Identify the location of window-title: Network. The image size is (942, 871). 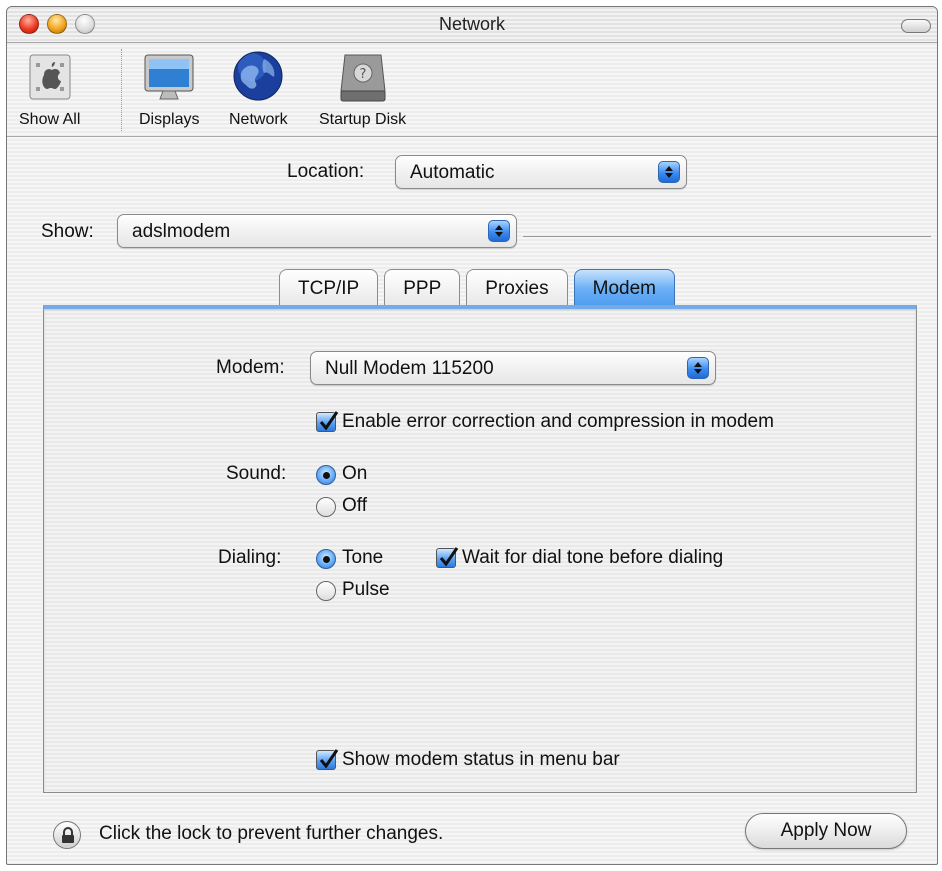
(471, 24).